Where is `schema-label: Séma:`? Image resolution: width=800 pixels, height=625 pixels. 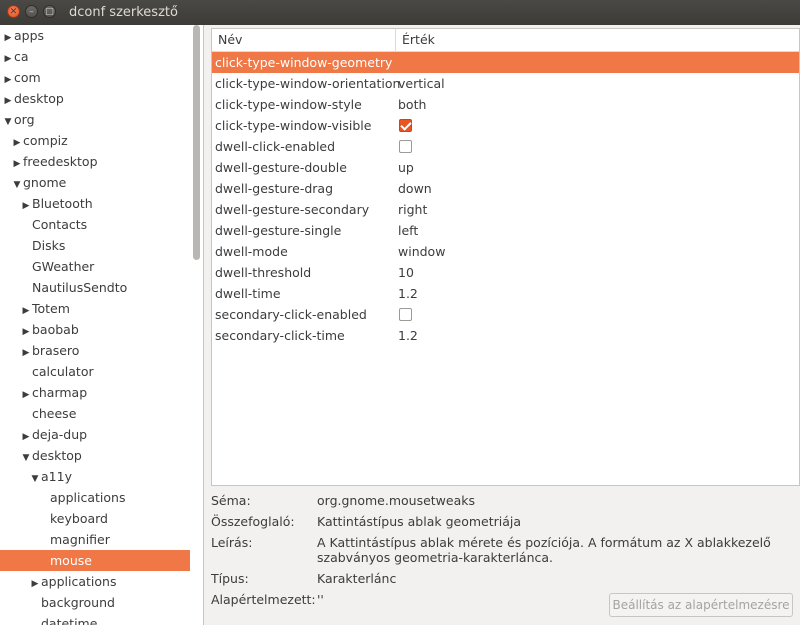 schema-label: Séma: is located at coordinates (231, 500).